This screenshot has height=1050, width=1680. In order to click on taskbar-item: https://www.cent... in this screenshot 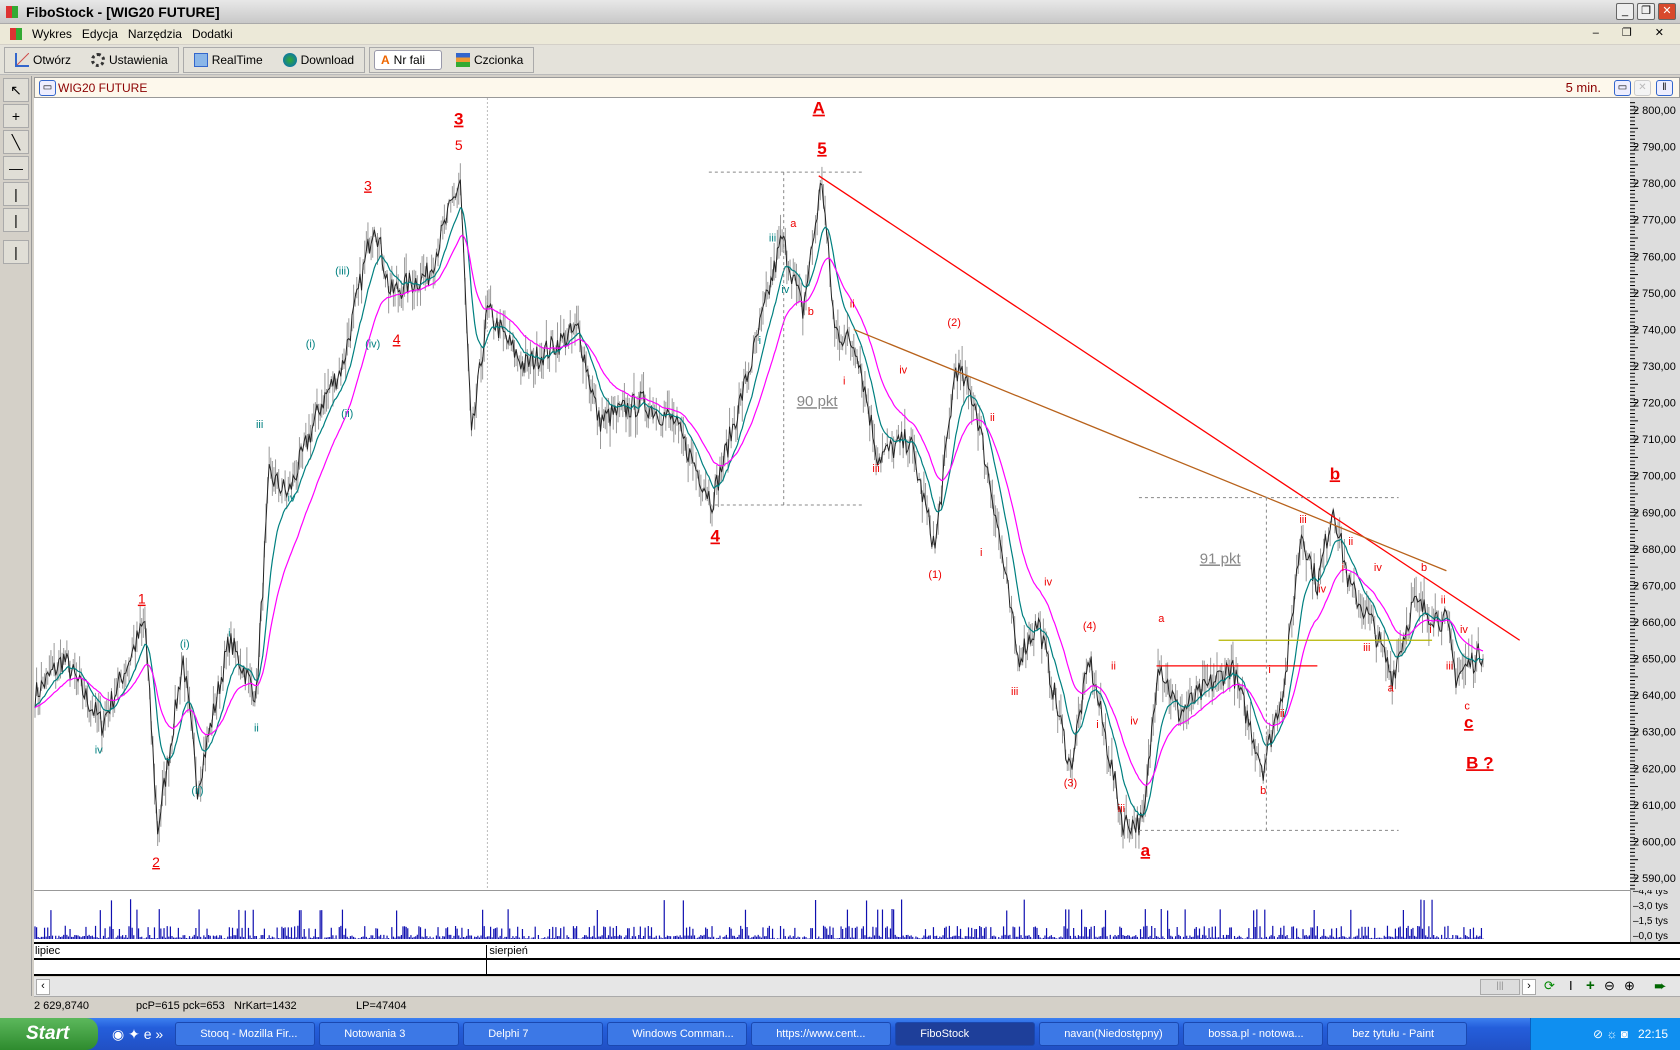, I will do `click(821, 1034)`.